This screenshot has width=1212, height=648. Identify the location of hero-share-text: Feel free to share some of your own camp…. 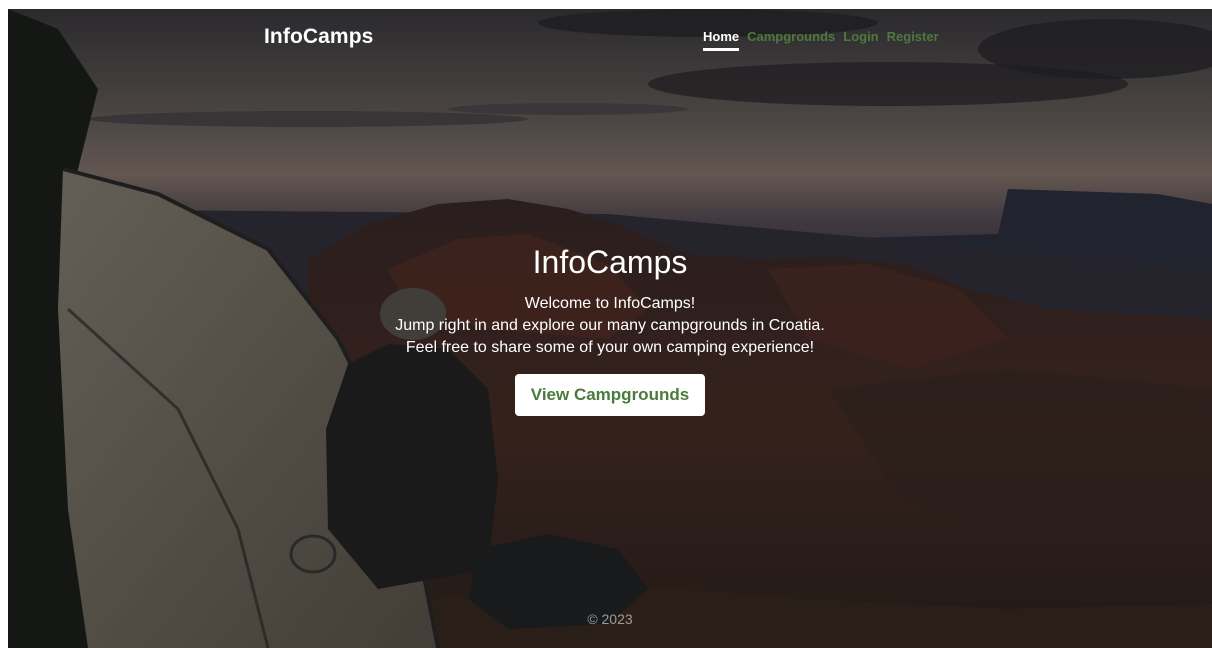
(610, 347).